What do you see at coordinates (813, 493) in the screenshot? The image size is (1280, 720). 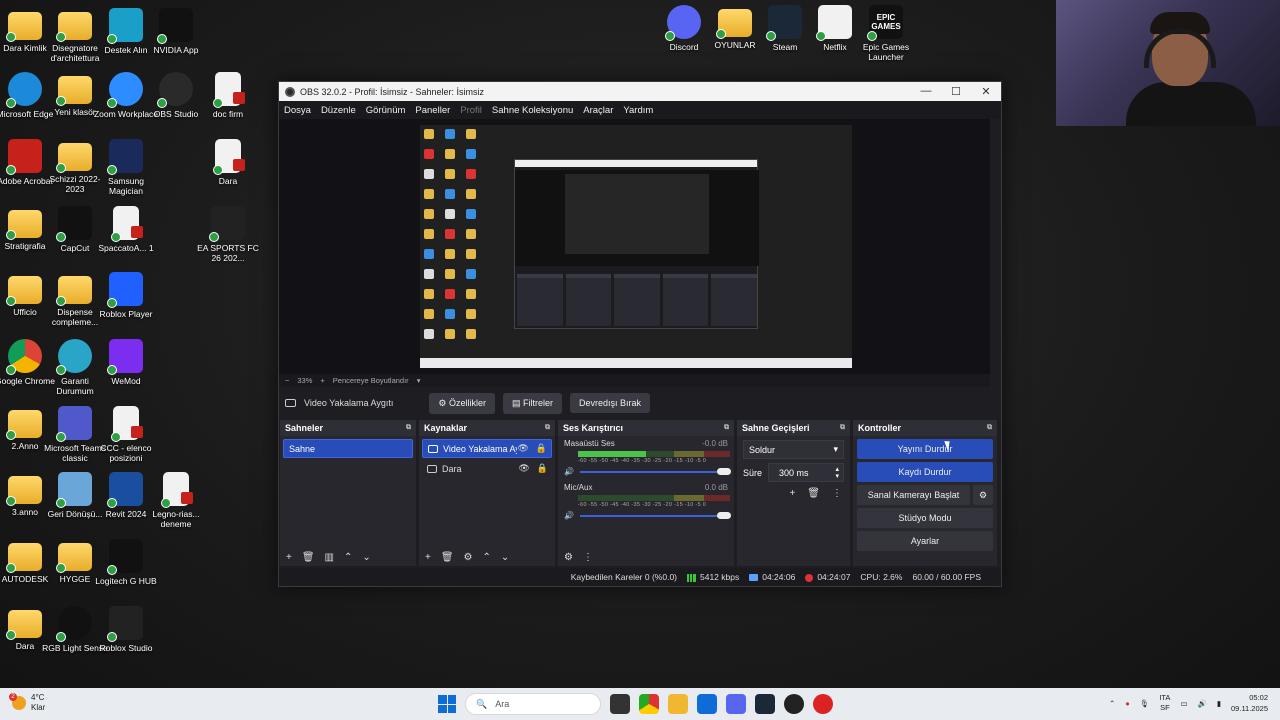 I see `remove-transition-button: 🗑` at bounding box center [813, 493].